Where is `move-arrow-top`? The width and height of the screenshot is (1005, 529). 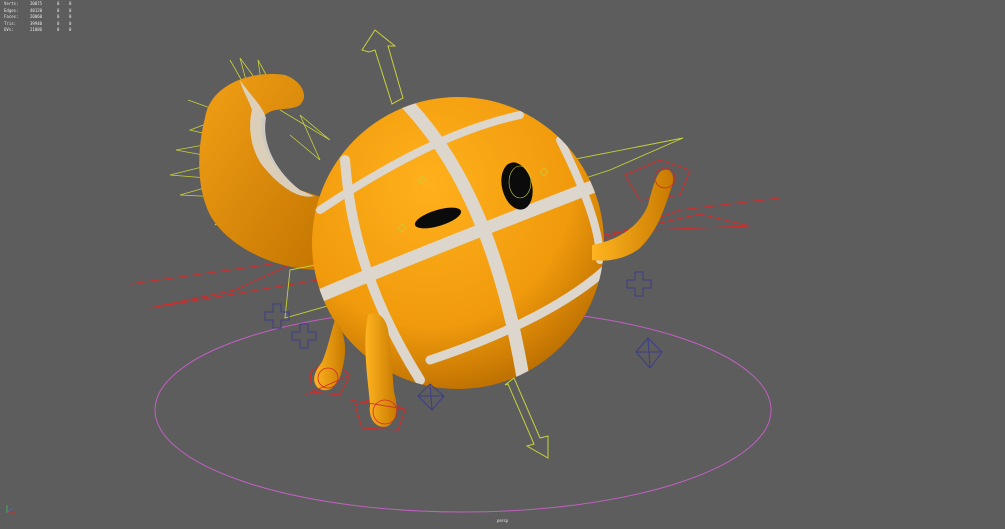 move-arrow-top is located at coordinates (382, 67).